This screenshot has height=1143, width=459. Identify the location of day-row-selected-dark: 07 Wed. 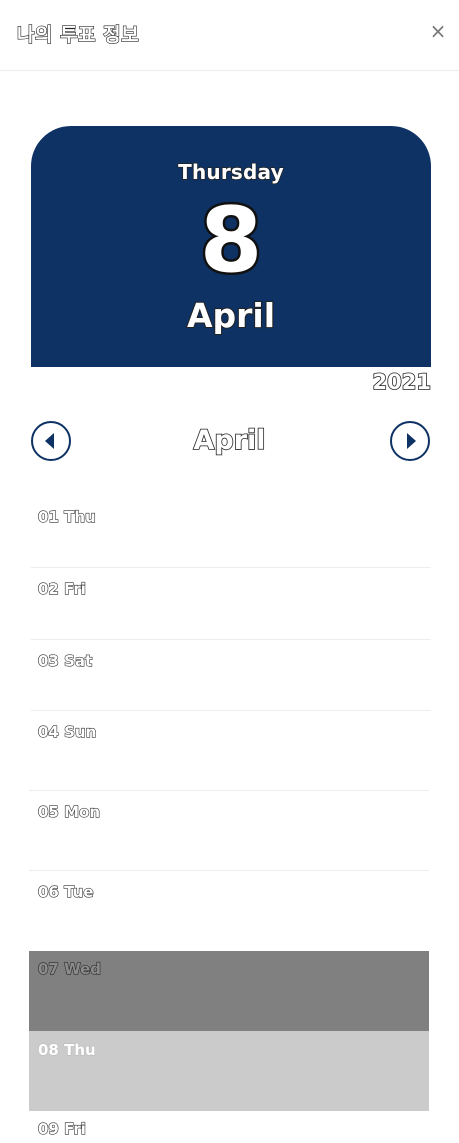
(229, 991).